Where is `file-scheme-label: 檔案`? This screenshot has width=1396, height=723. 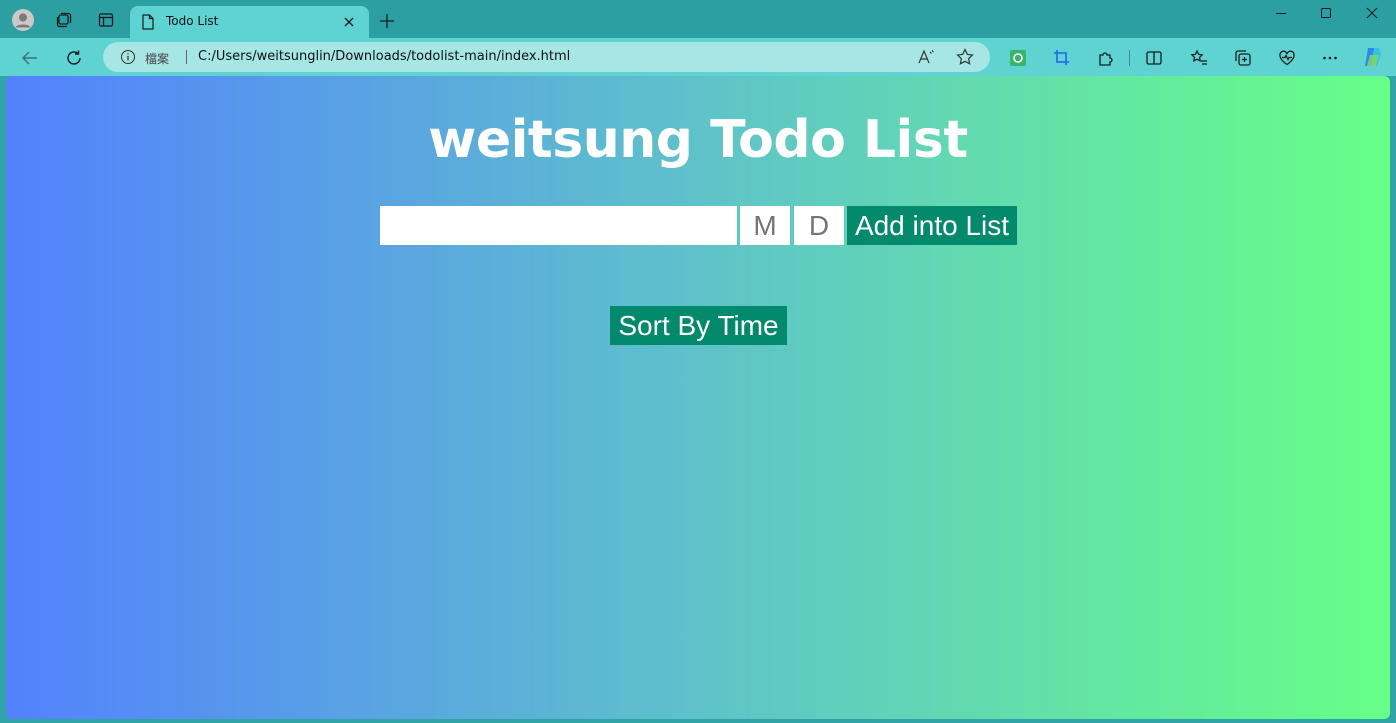
file-scheme-label: 檔案 is located at coordinates (157, 59).